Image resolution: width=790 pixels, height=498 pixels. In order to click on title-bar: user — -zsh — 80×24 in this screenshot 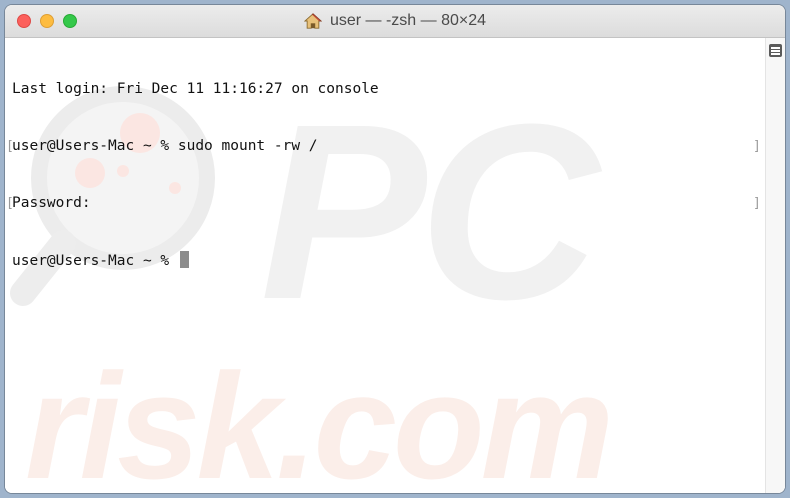, I will do `click(395, 21)`.